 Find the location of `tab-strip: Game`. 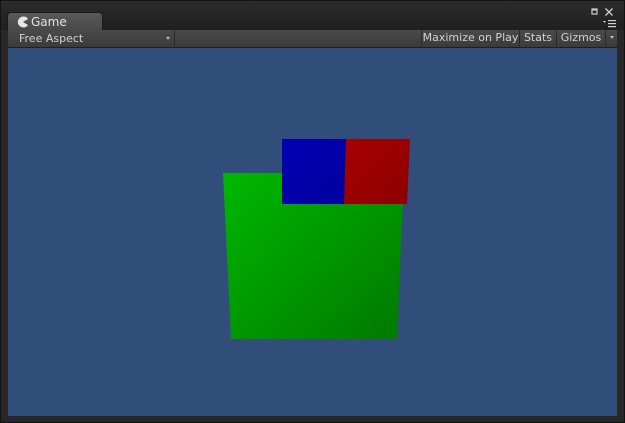

tab-strip: Game is located at coordinates (312, 16).